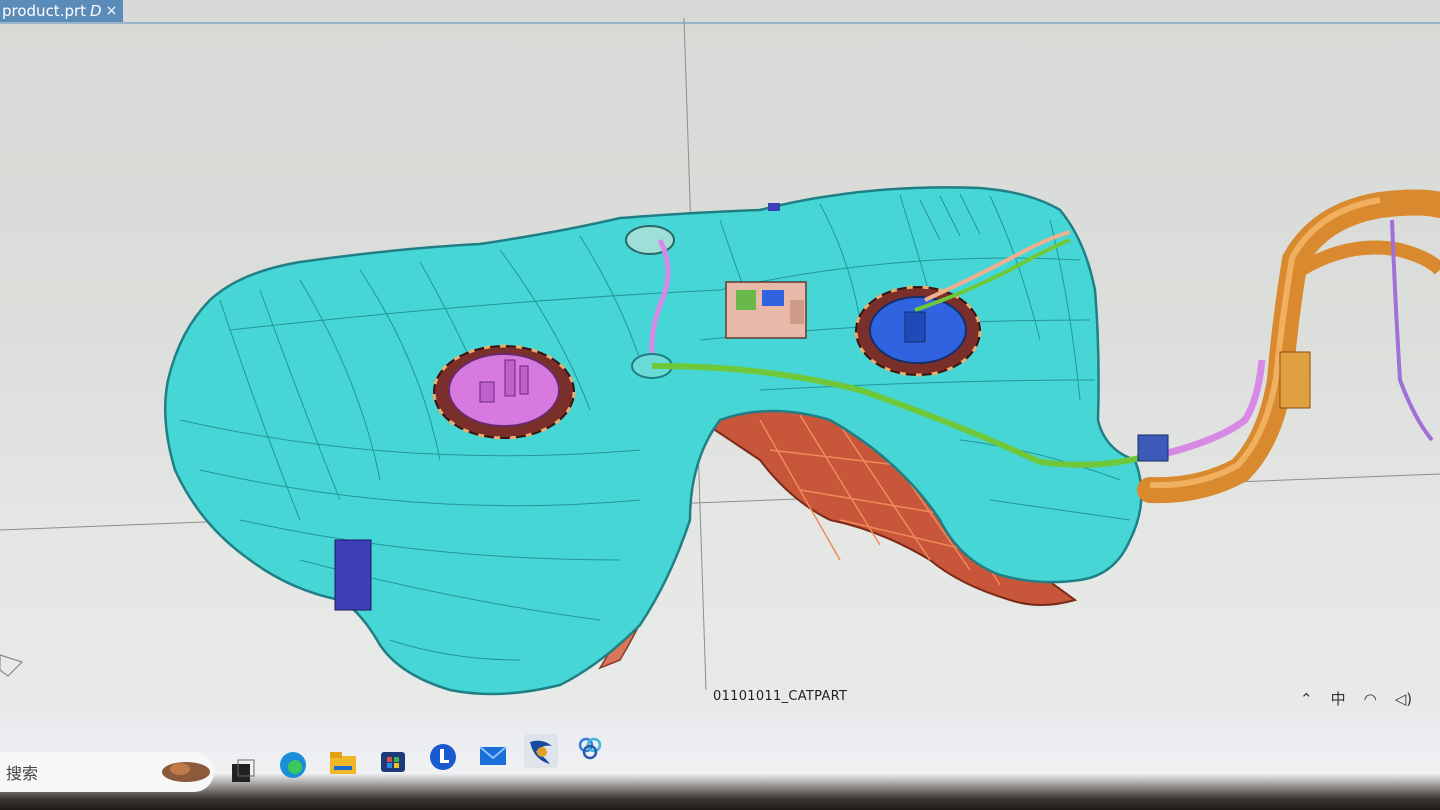 The height and width of the screenshot is (810, 1440). Describe the element at coordinates (766, 310) in the screenshot. I see `valve-block` at that location.